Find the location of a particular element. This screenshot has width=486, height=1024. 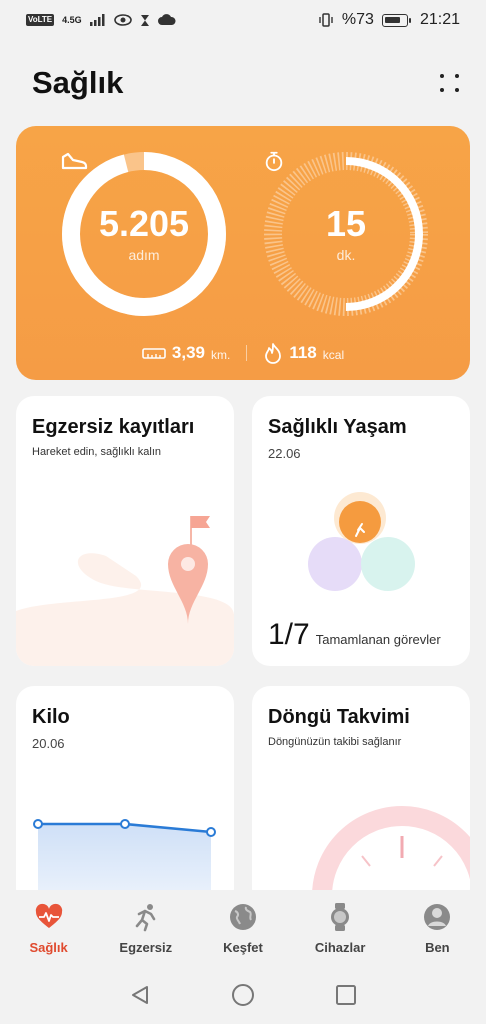

distance-value: 3,39 is located at coordinates (188, 352).